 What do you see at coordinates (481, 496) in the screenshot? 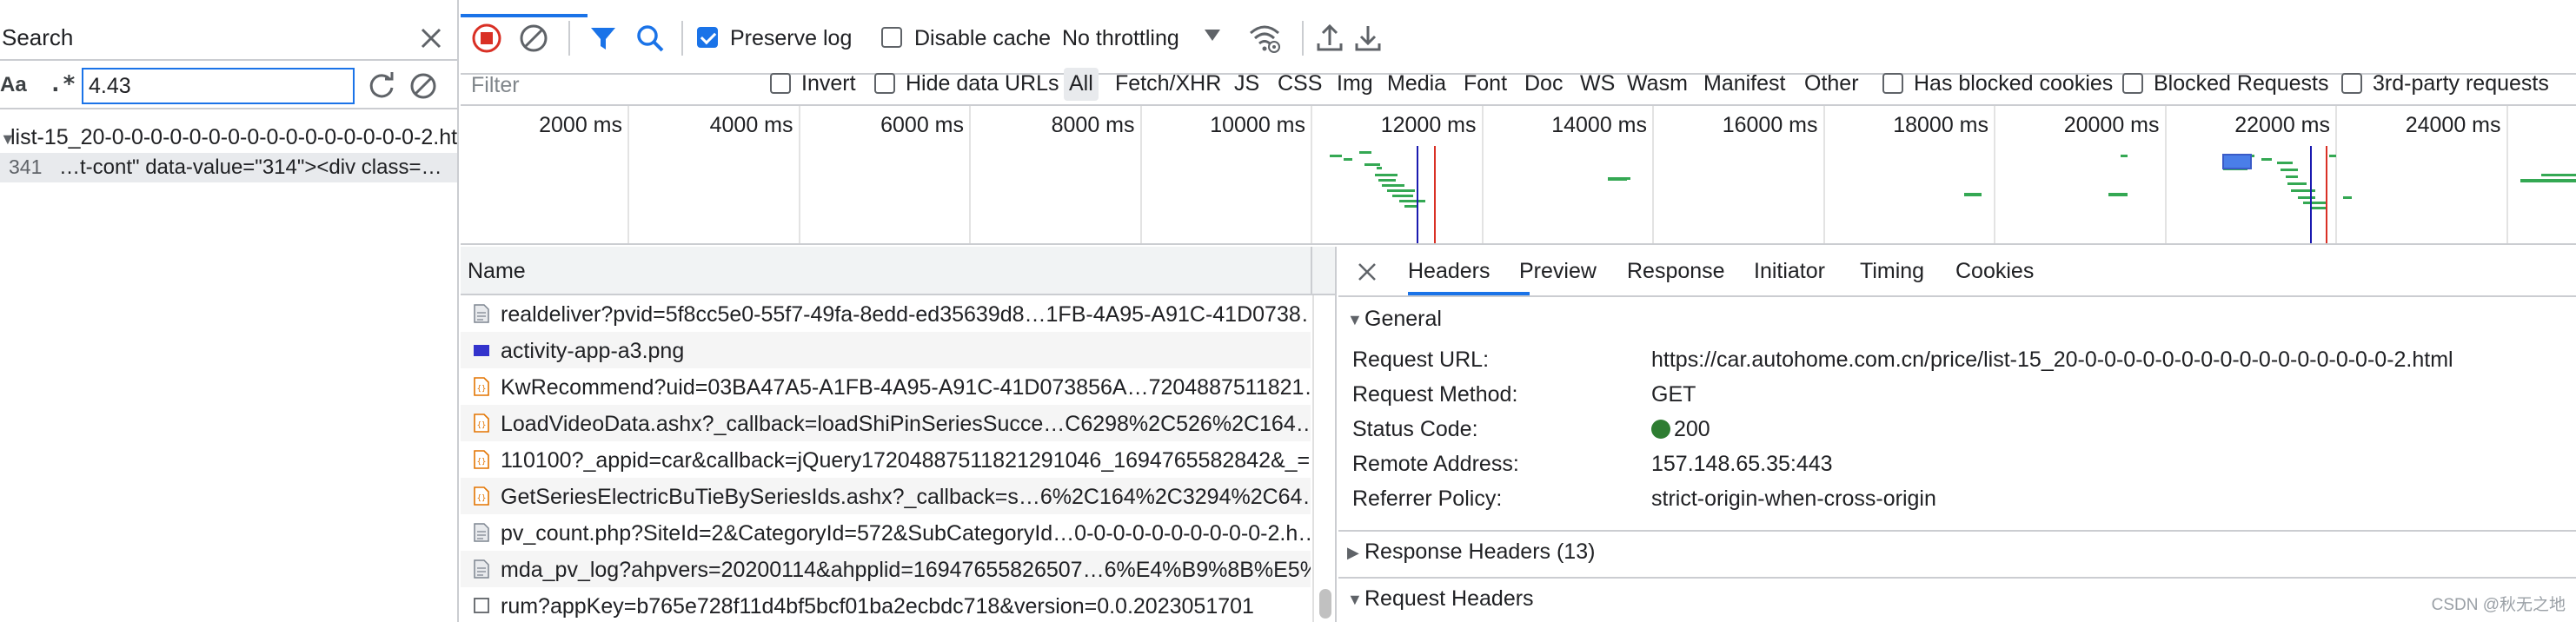
I see `script-icon: {}` at bounding box center [481, 496].